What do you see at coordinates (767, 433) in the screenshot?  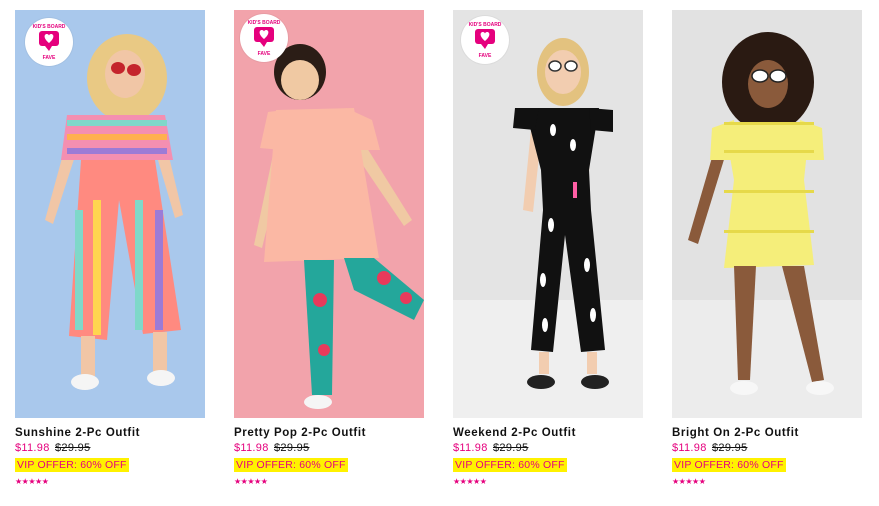 I see `product-name: Bright On 2-Pc Outfit` at bounding box center [767, 433].